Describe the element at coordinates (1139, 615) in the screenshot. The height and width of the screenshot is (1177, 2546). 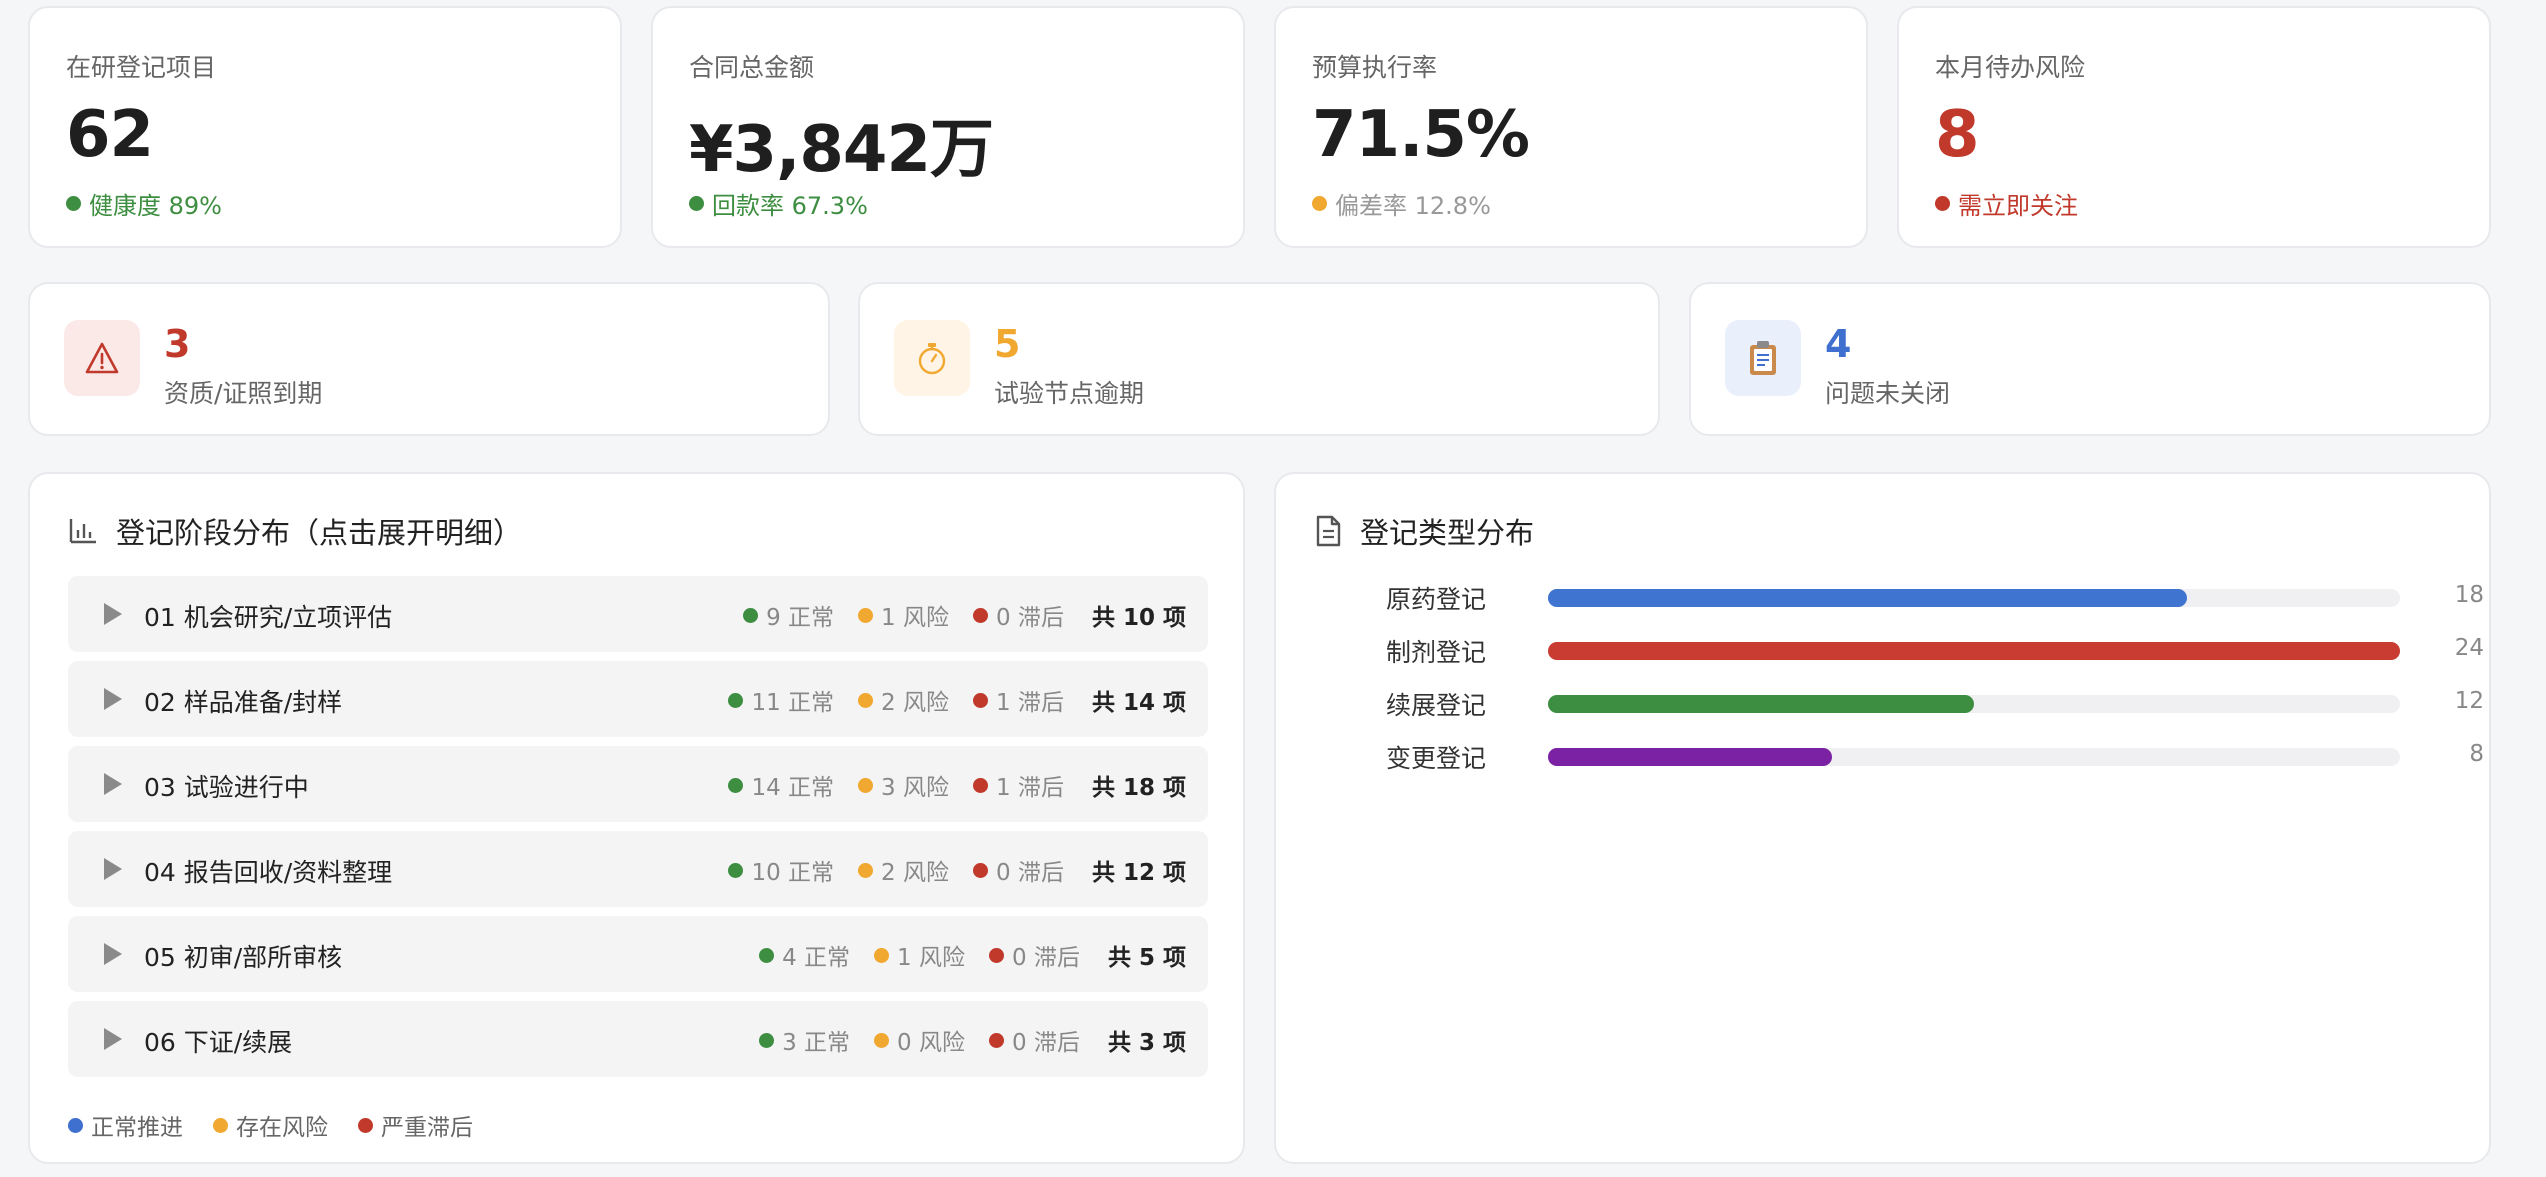
I see `stage-total: 共 10 项` at that location.